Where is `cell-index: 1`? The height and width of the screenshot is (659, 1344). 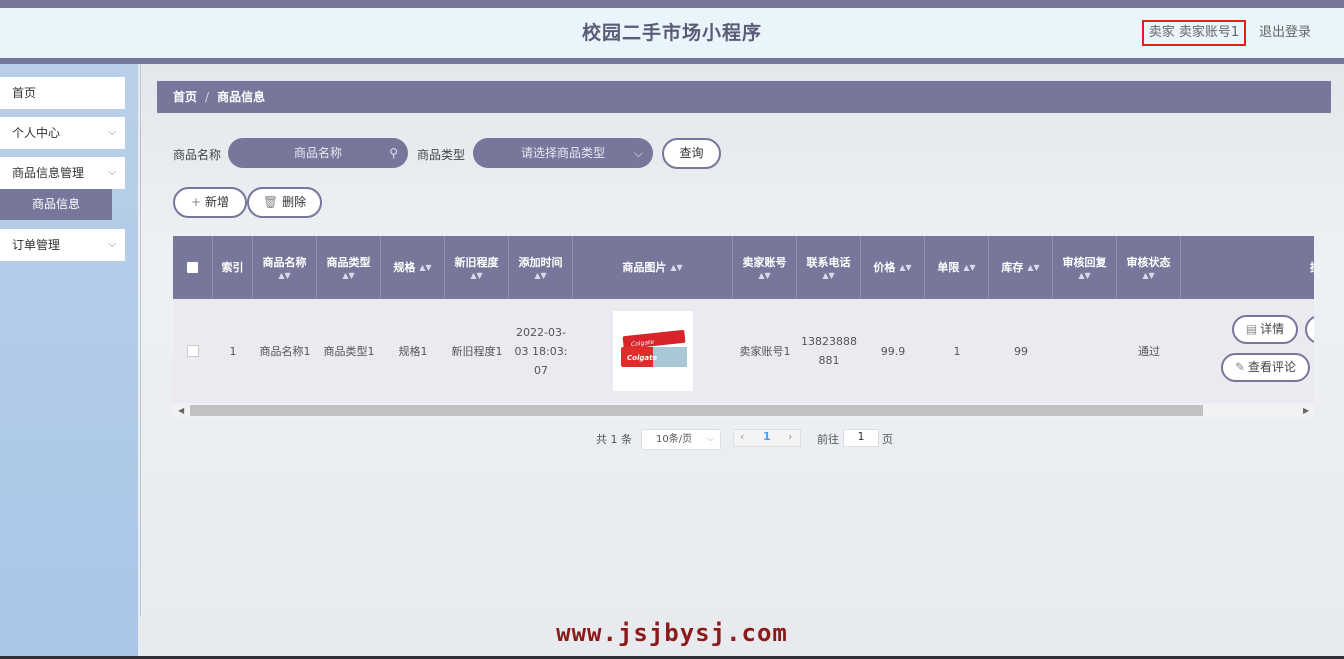
cell-index: 1 is located at coordinates (233, 351).